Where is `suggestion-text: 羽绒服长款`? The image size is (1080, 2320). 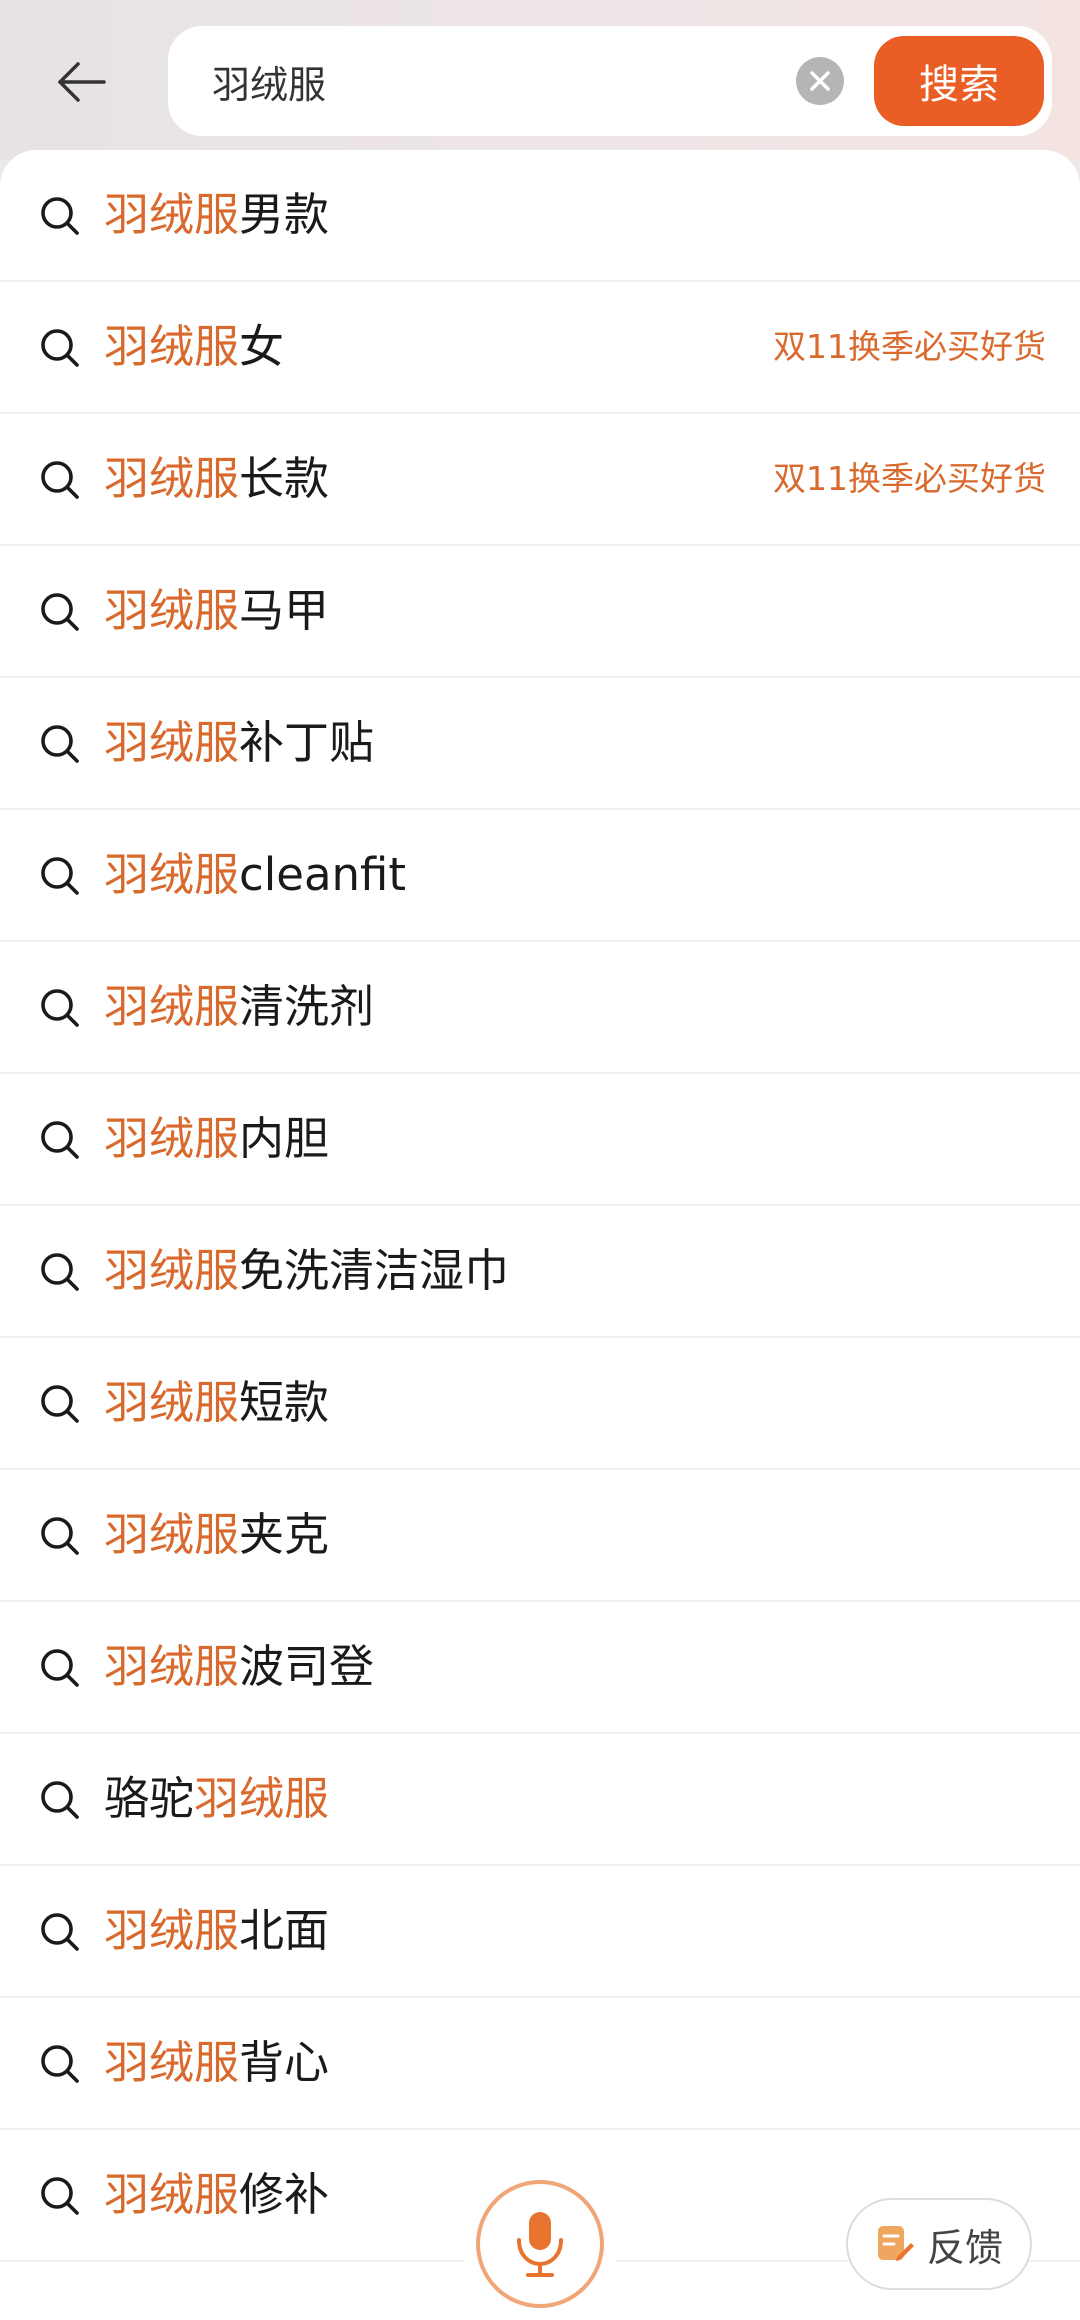
suggestion-text: 羽绒服长款 is located at coordinates (216, 479).